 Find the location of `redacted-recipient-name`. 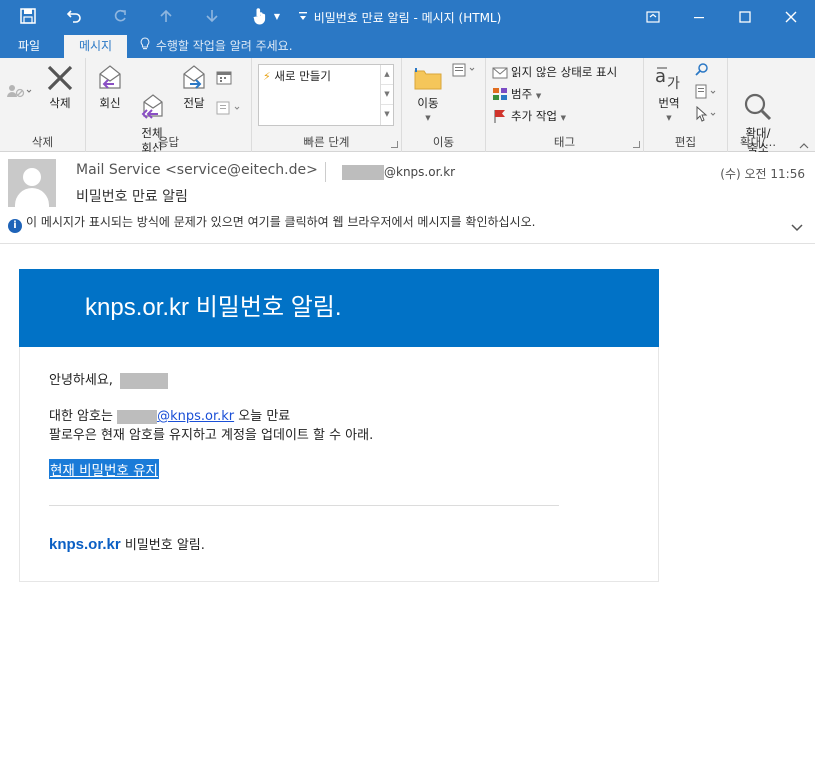

redacted-recipient-name is located at coordinates (363, 172).